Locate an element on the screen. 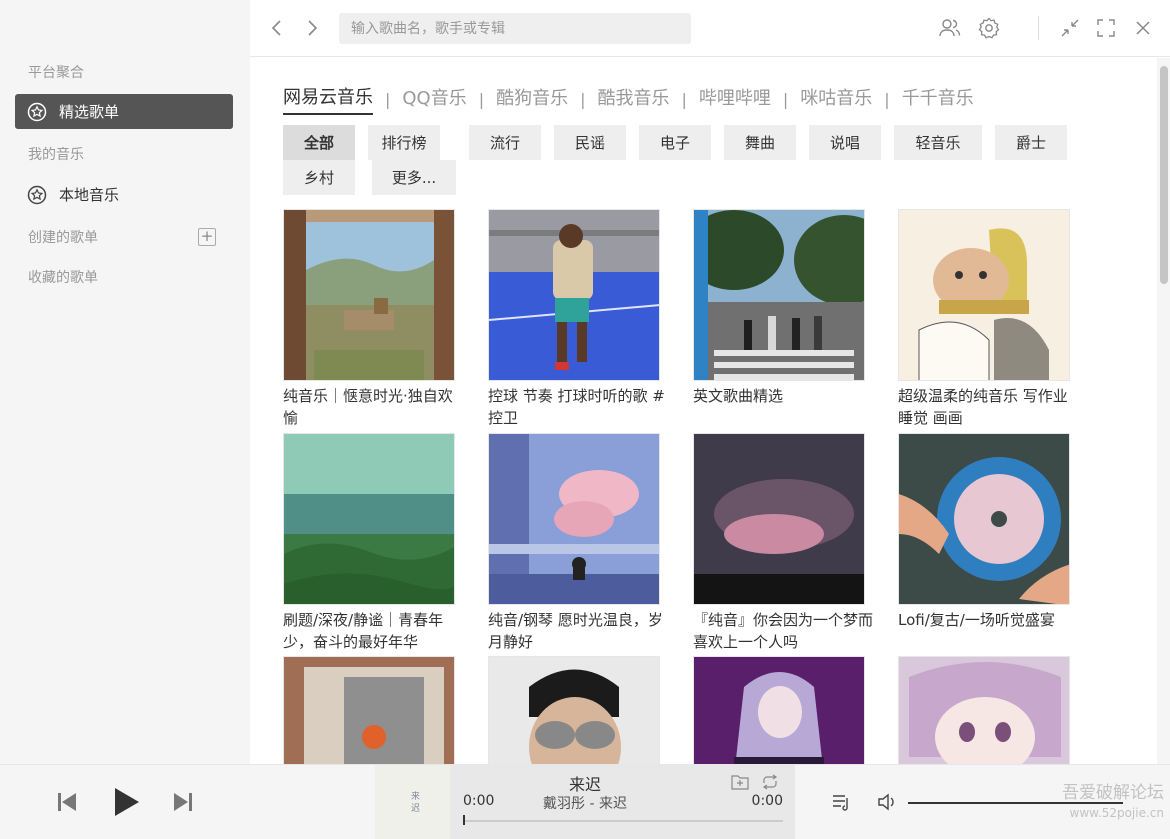 The image size is (1170, 839). volume-icon is located at coordinates (886, 802).